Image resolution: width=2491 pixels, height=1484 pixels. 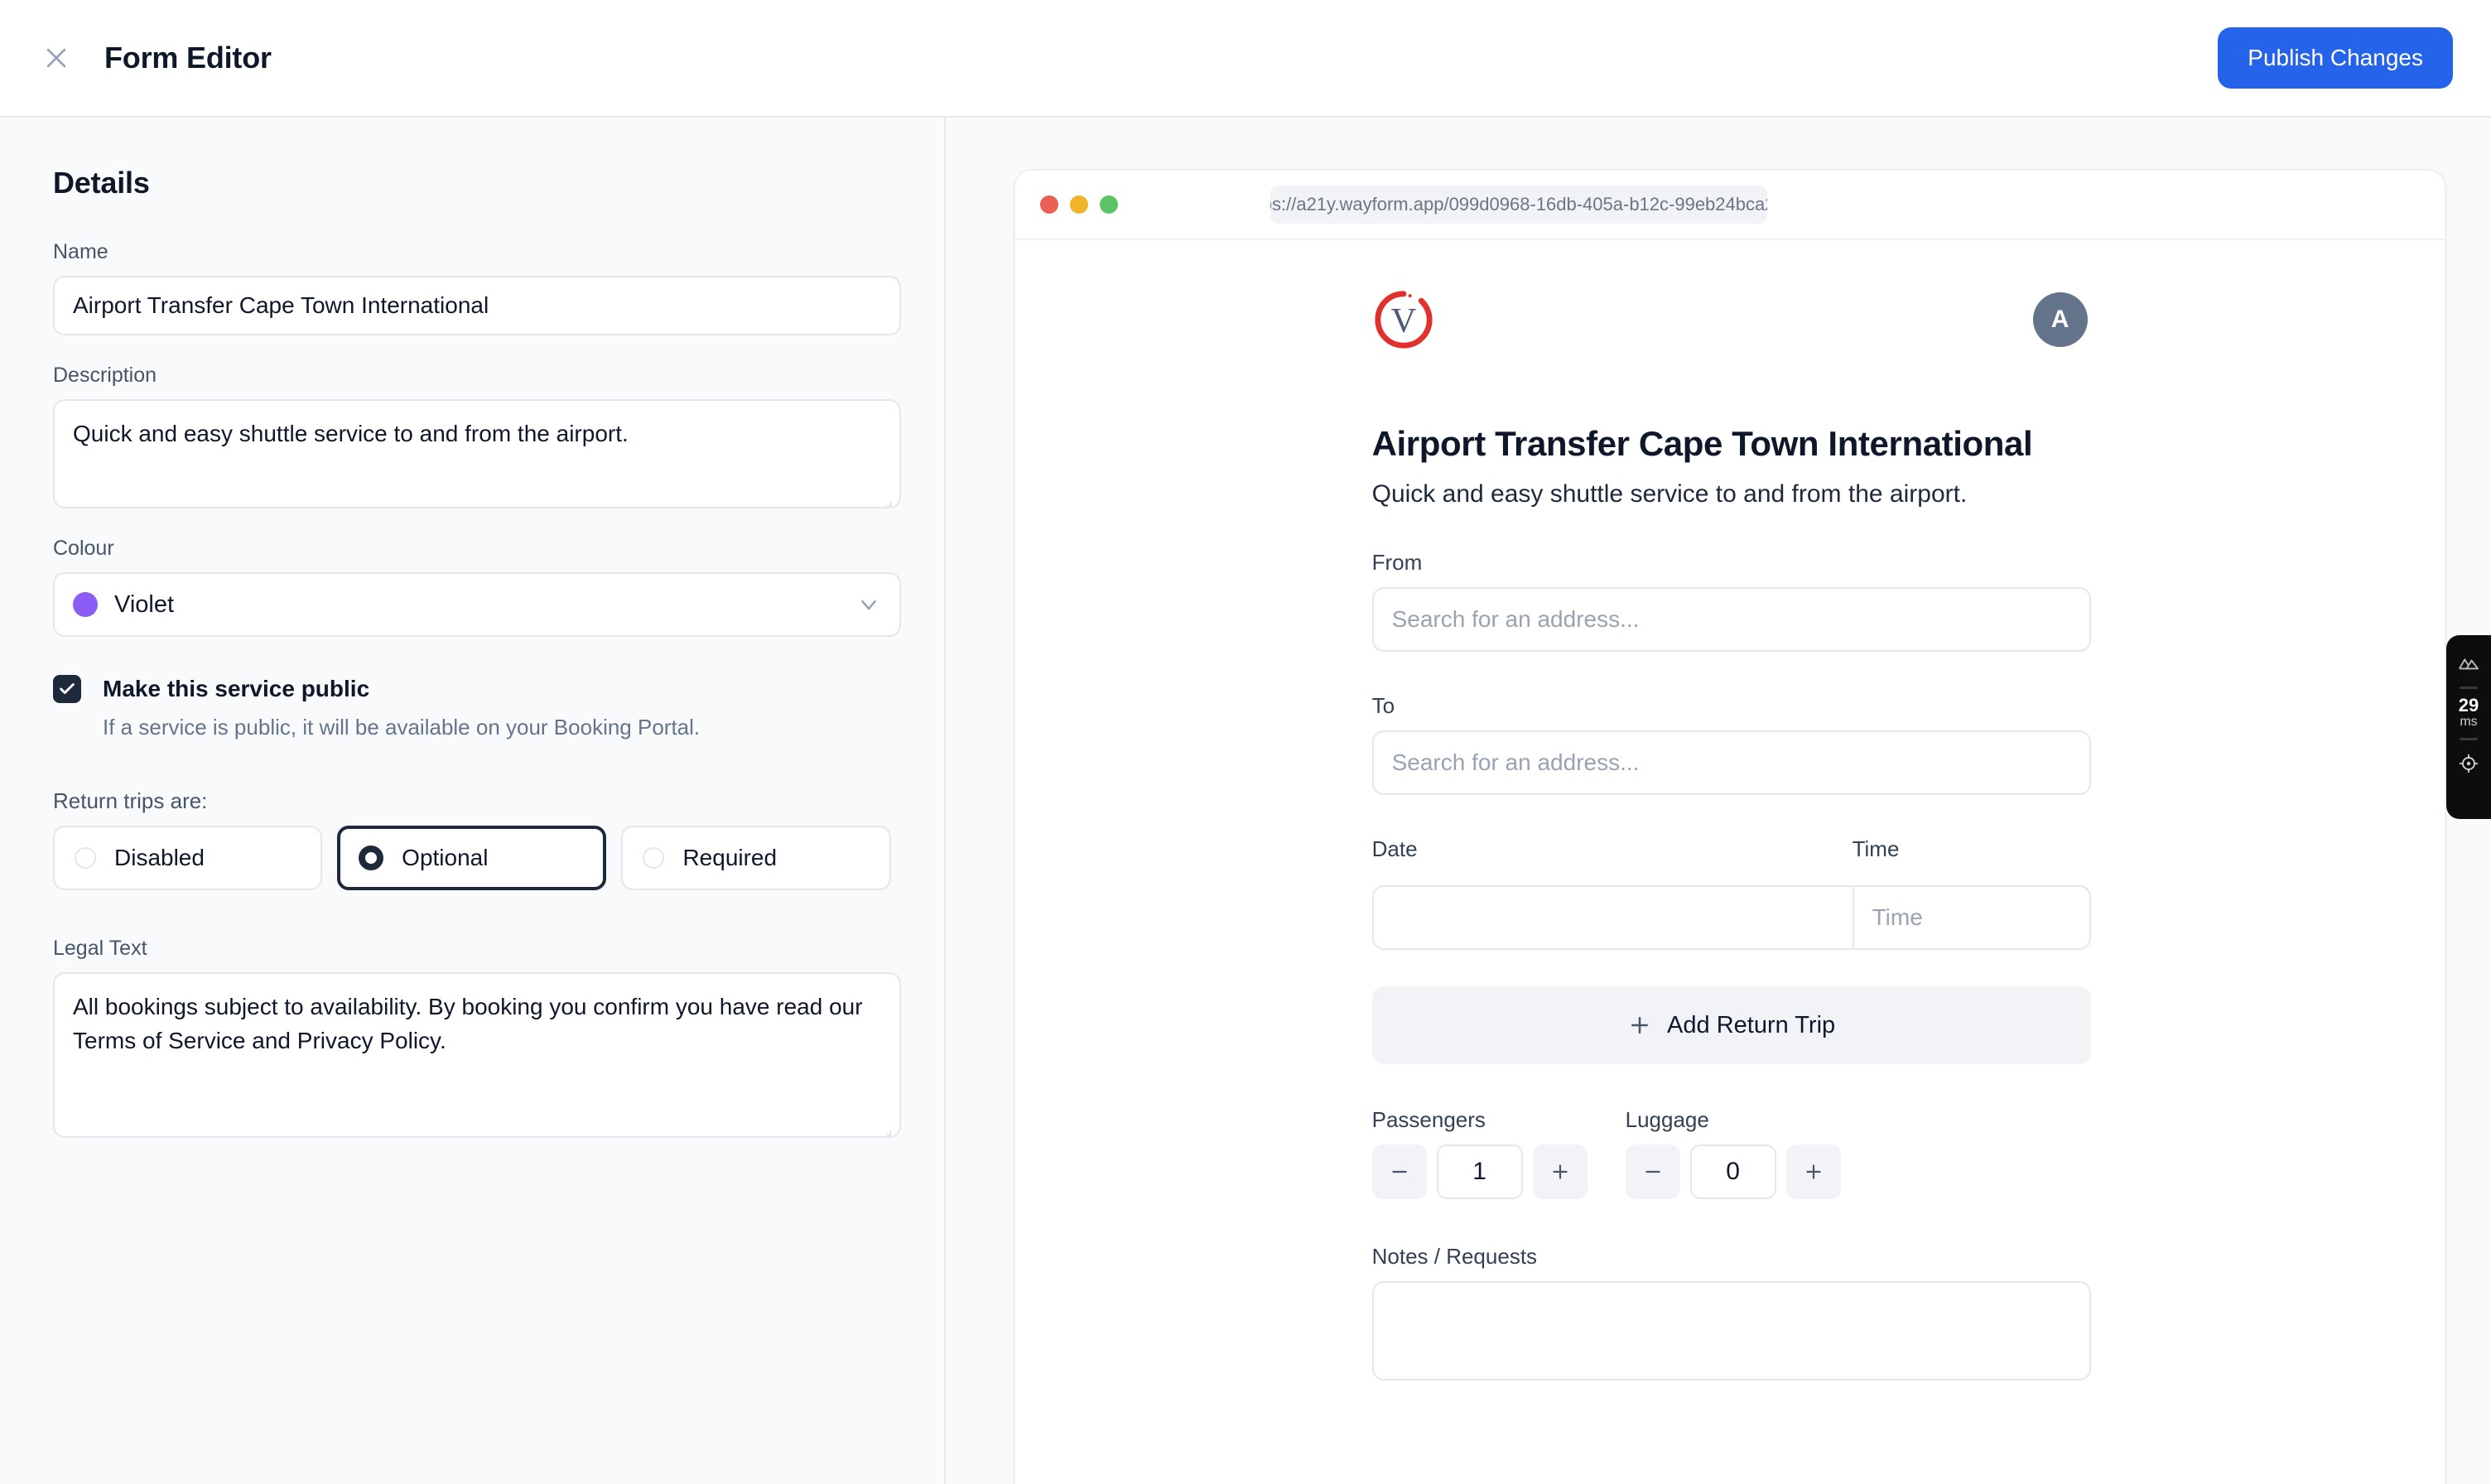 What do you see at coordinates (159, 857) in the screenshot?
I see `radio-label-disabled: Disabled` at bounding box center [159, 857].